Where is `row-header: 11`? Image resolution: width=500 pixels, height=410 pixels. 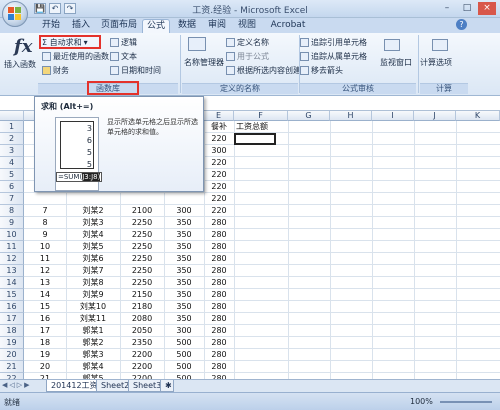 row-header: 11 is located at coordinates (12, 247).